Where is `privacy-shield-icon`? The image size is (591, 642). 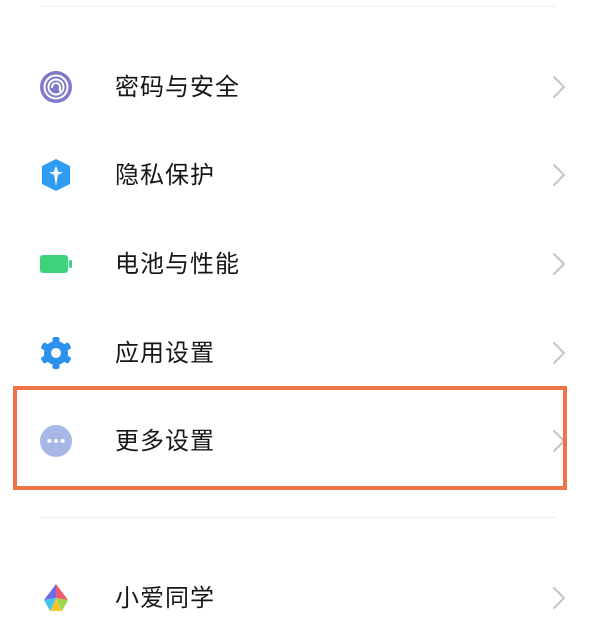
privacy-shield-icon is located at coordinates (56, 175).